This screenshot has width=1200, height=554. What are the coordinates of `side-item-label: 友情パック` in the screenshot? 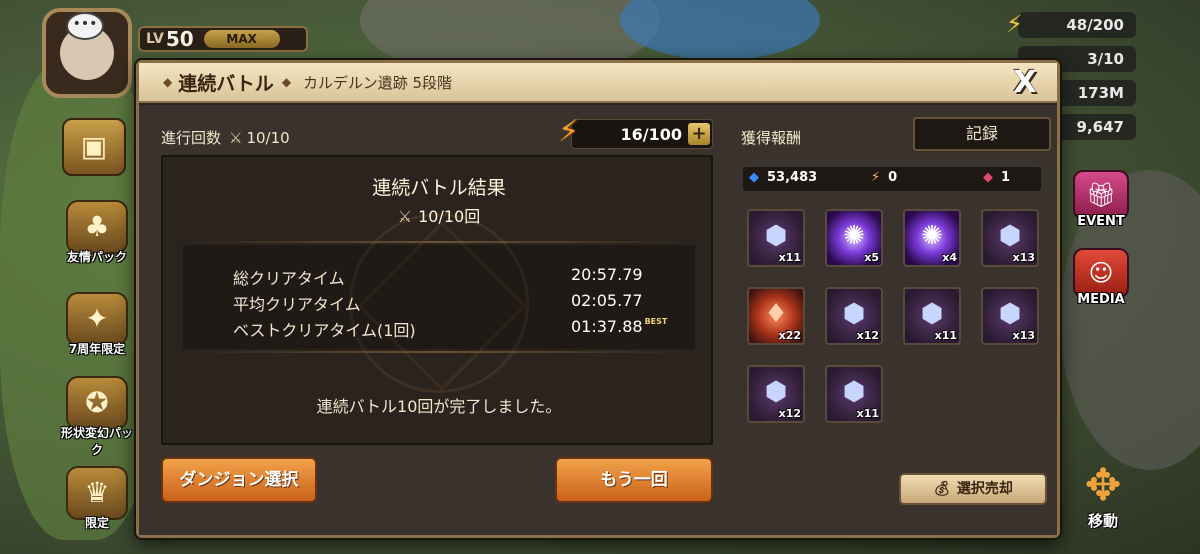 It's located at (96, 257).